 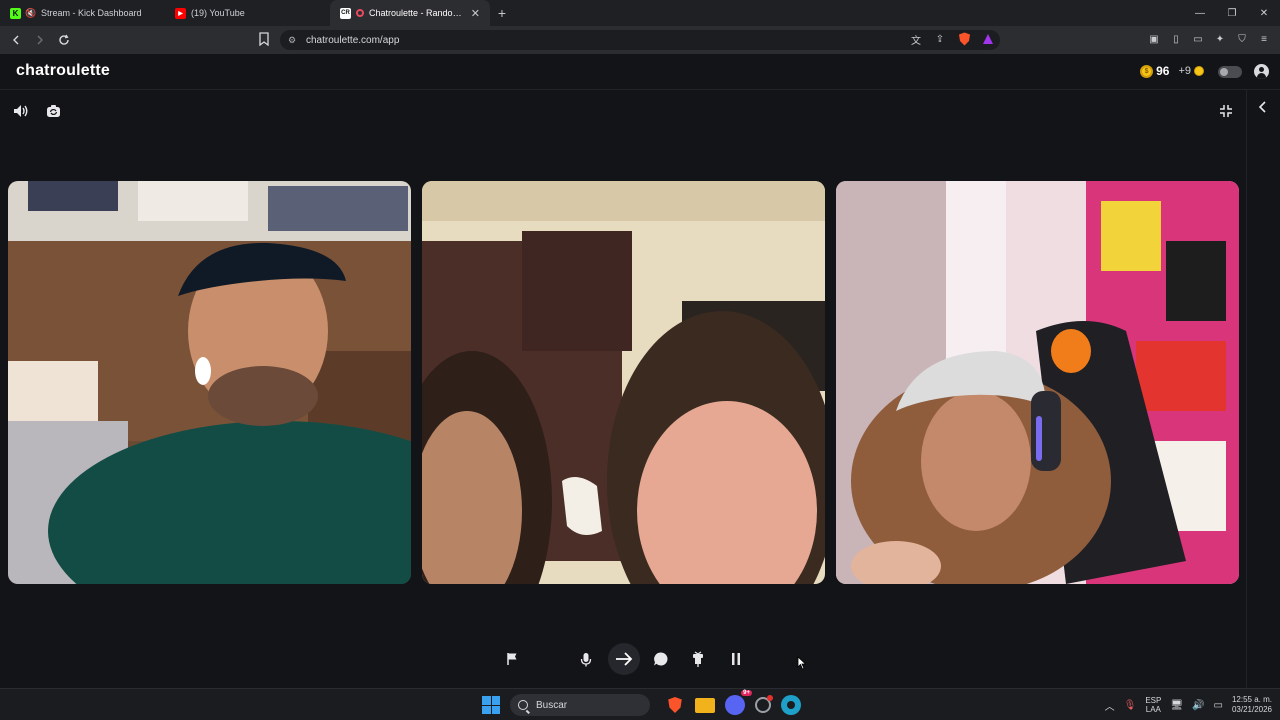 What do you see at coordinates (1153, 709) in the screenshot?
I see `keyboard-layout: LAA` at bounding box center [1153, 709].